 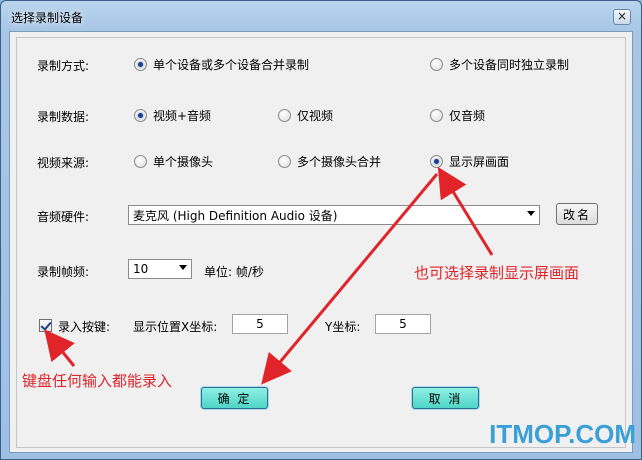 I want to click on source-option-multi-camera: 多个摄像头合并, so click(x=329, y=161).